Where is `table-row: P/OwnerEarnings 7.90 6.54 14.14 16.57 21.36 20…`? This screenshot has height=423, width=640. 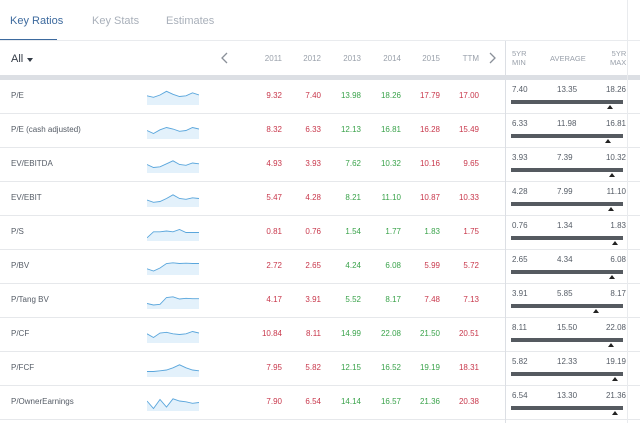
table-row: P/OwnerEarnings 7.90 6.54 14.14 16.57 21.36 20… is located at coordinates (320, 403).